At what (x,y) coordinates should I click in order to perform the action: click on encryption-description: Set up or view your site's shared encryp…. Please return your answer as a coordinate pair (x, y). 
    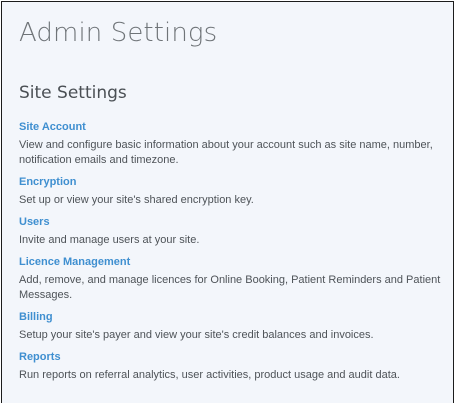
    Looking at the image, I should click on (136, 200).